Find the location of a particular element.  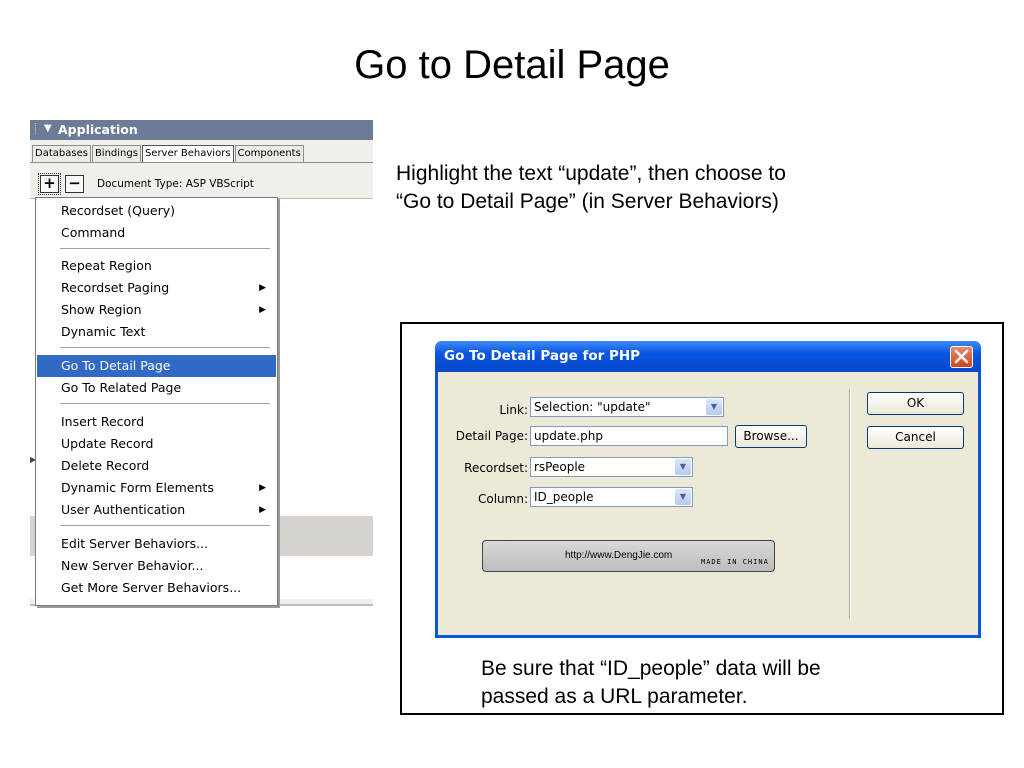

menu-item-label: Recordset Paging is located at coordinates (115, 287).